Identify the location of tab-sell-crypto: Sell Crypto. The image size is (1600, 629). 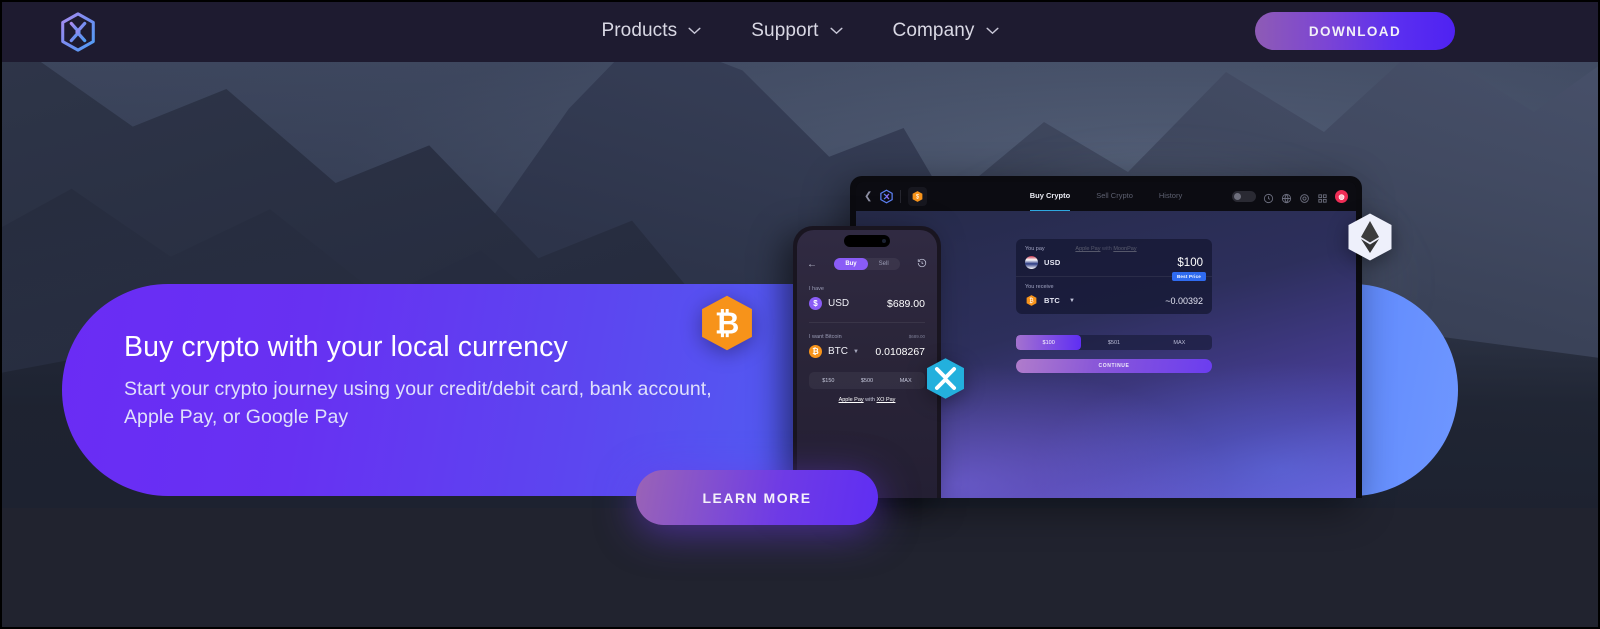
(1114, 197).